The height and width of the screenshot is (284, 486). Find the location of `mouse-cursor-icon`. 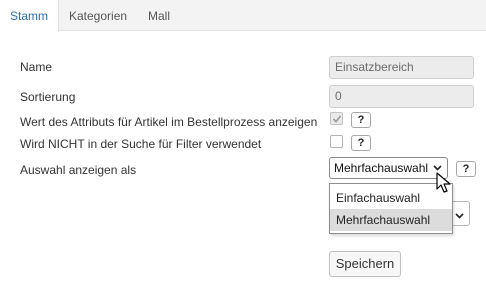

mouse-cursor-icon is located at coordinates (443, 182).